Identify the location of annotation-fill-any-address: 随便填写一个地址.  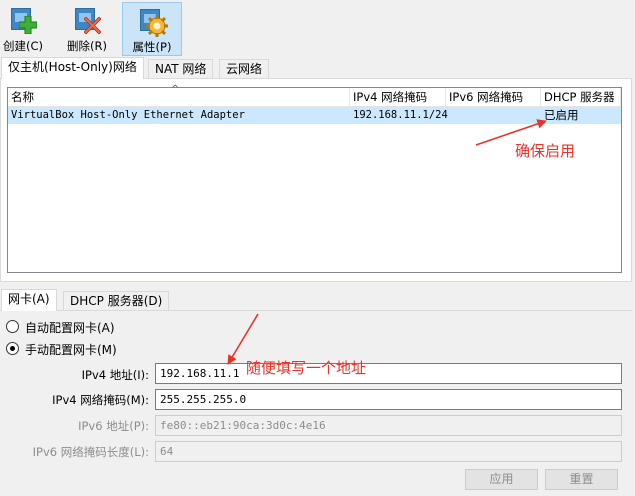
(306, 368).